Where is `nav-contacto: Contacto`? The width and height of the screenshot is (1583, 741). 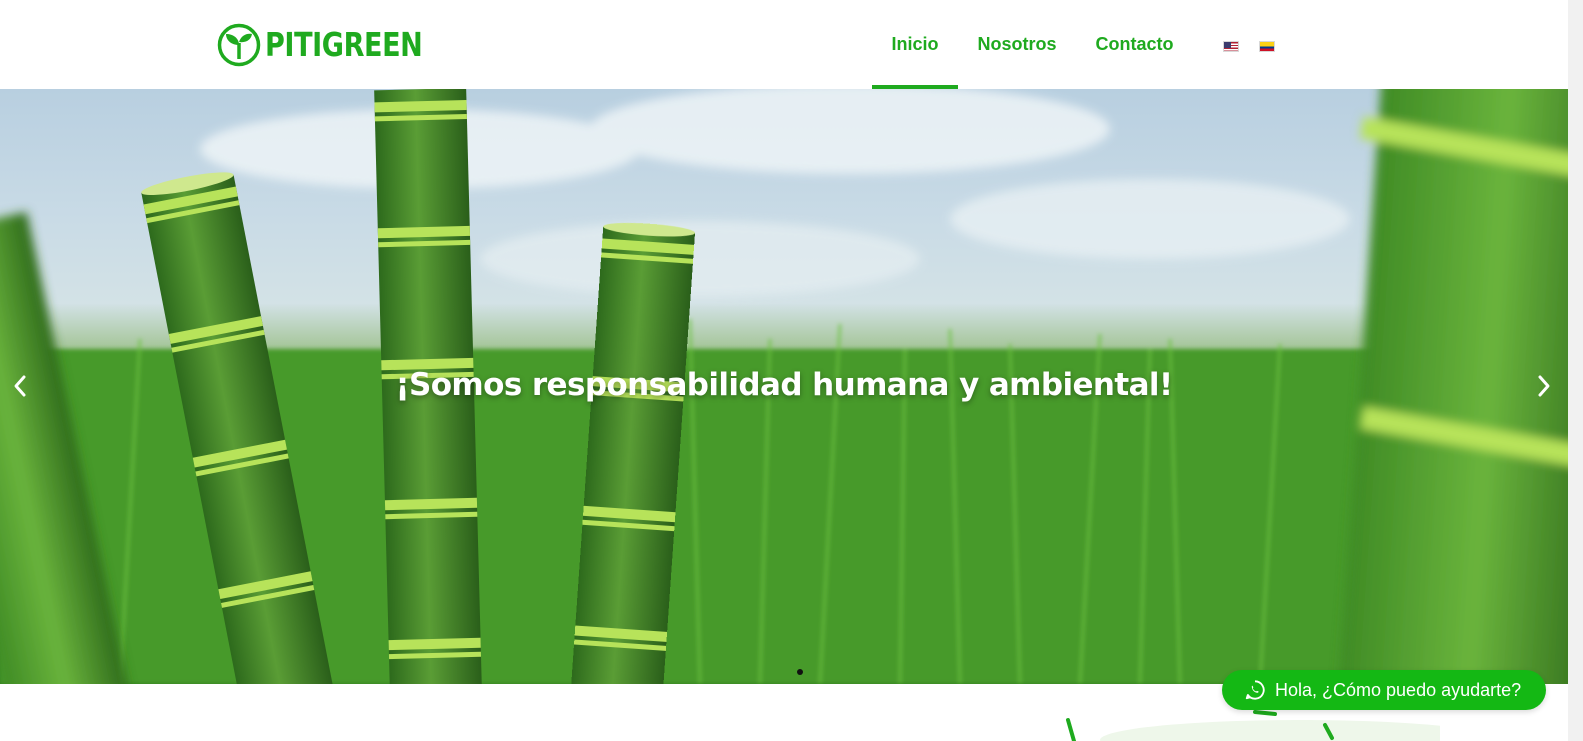 nav-contacto: Contacto is located at coordinates (1134, 44).